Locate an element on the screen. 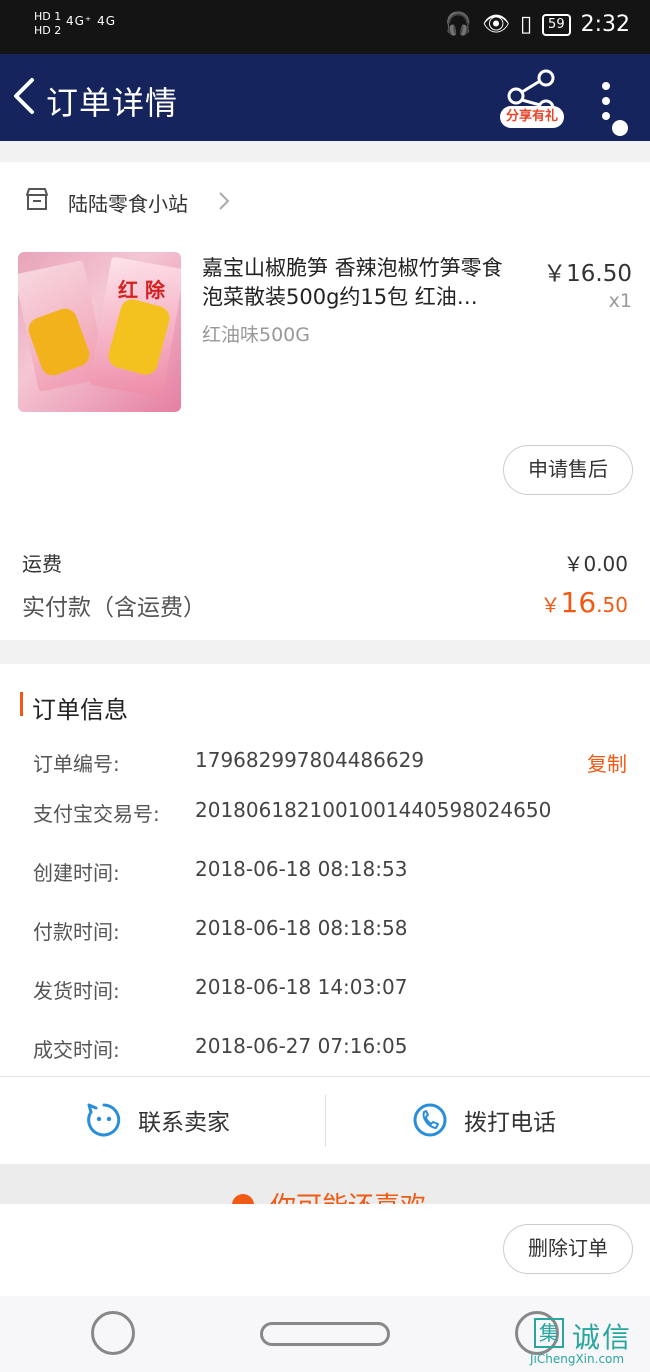  recommend-dot-icon is located at coordinates (243, 1199).